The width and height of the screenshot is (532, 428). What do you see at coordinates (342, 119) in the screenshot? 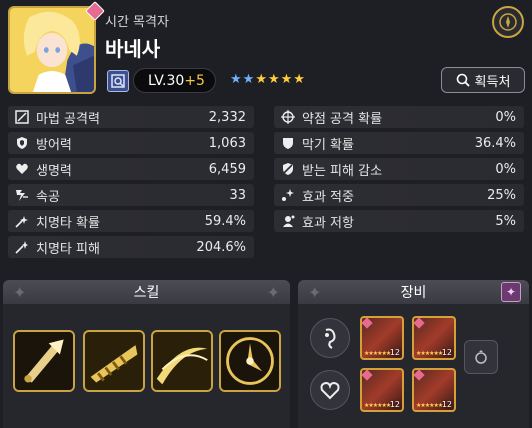
I see `stat-label: 약점 공격 확률` at bounding box center [342, 119].